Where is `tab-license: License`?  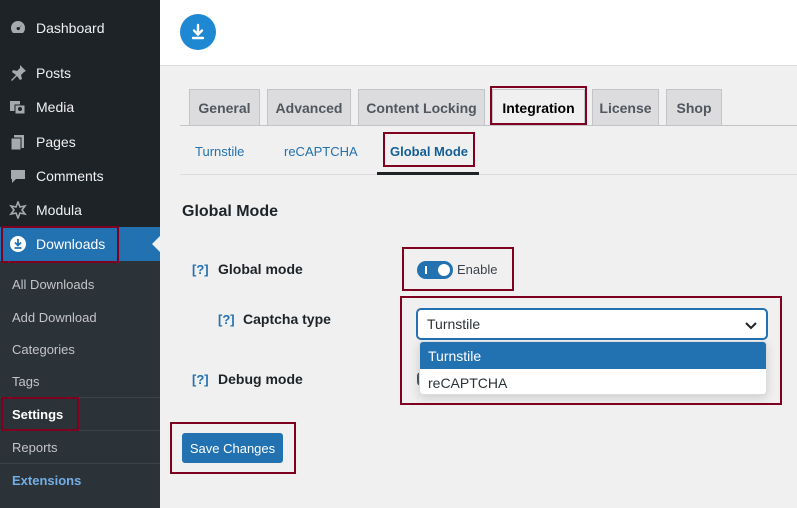 tab-license: License is located at coordinates (625, 107).